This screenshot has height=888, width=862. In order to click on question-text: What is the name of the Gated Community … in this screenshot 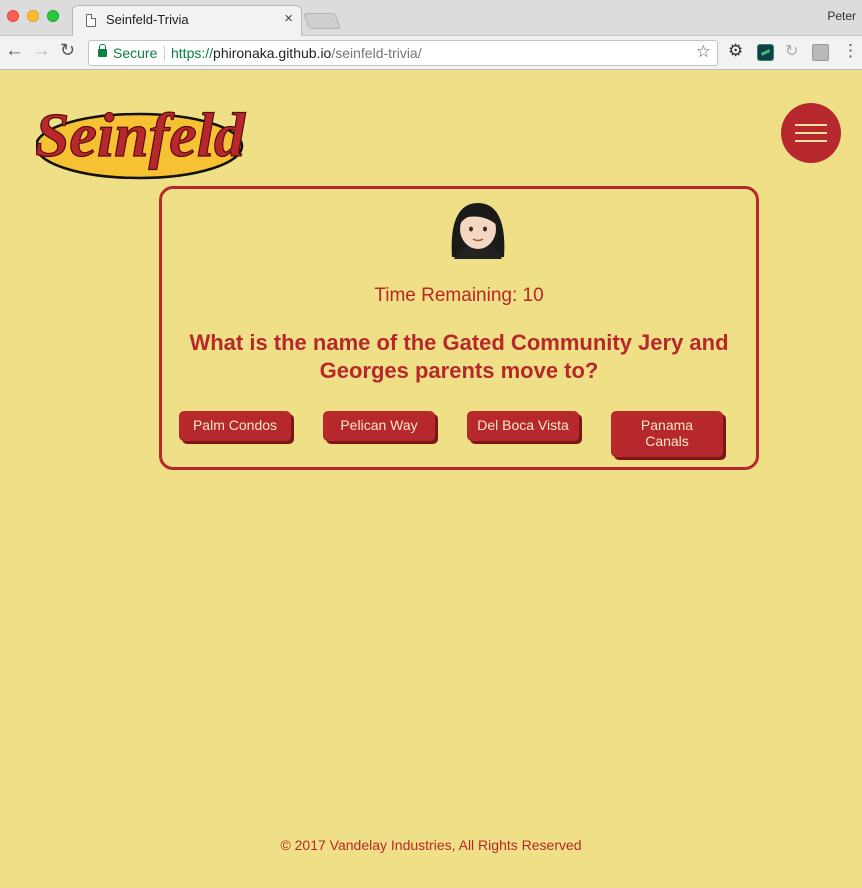, I will do `click(459, 356)`.